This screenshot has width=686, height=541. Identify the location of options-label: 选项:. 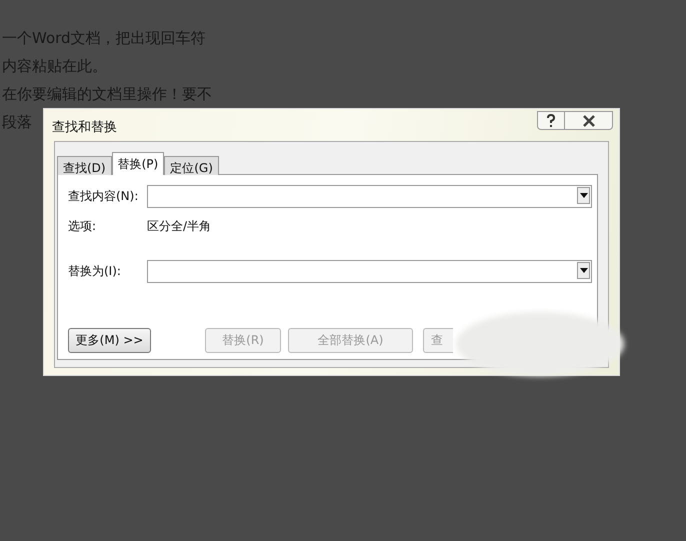
(83, 226).